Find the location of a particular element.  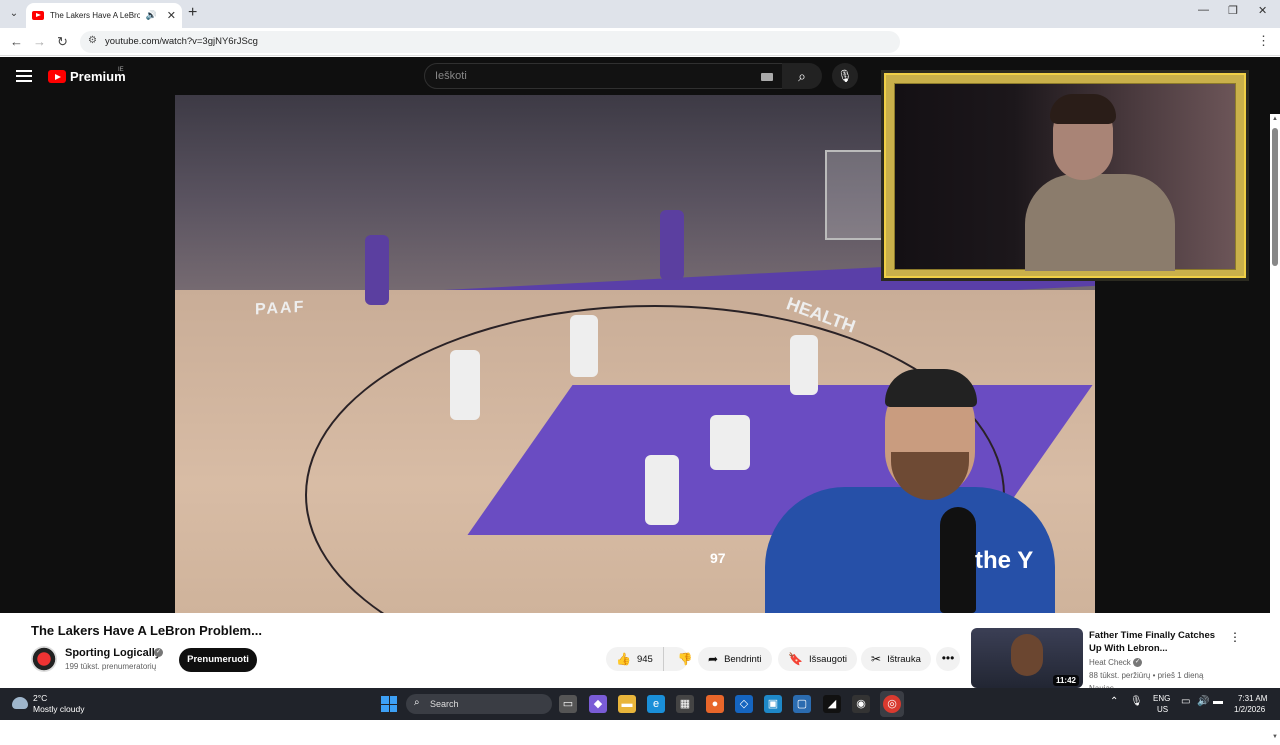

windows-start-icon is located at coordinates (389, 704).